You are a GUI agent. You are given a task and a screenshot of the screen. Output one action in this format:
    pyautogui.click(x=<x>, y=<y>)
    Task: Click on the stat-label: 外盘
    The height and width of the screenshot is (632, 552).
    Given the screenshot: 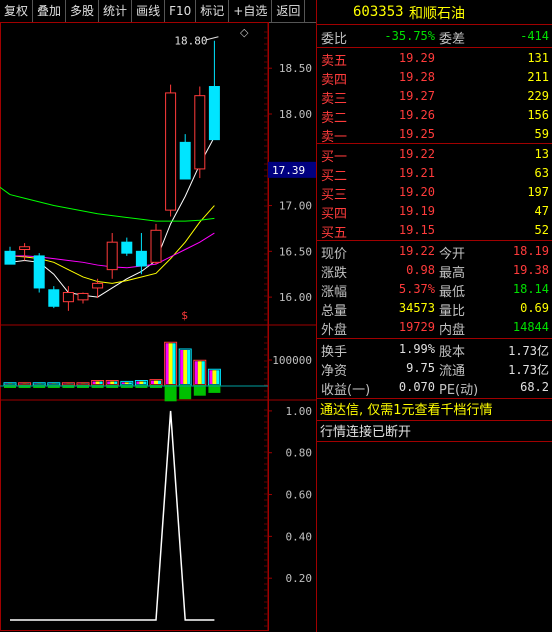 What is the action you would take?
    pyautogui.click(x=334, y=330)
    